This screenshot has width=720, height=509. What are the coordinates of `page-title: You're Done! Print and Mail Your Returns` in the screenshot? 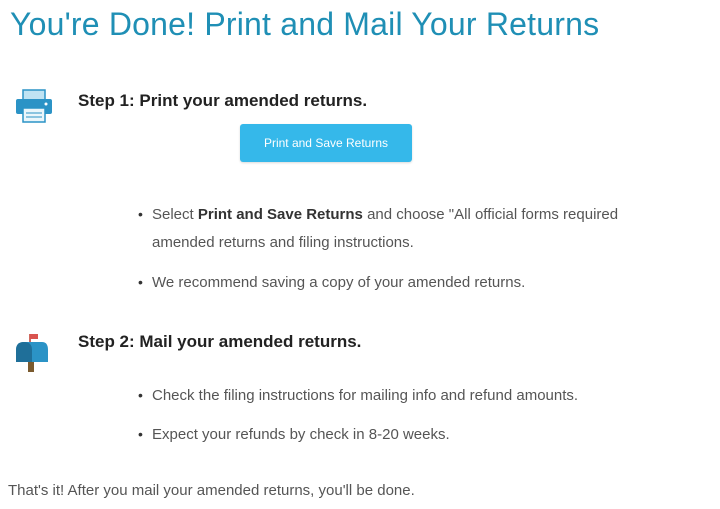 It's located at (305, 24).